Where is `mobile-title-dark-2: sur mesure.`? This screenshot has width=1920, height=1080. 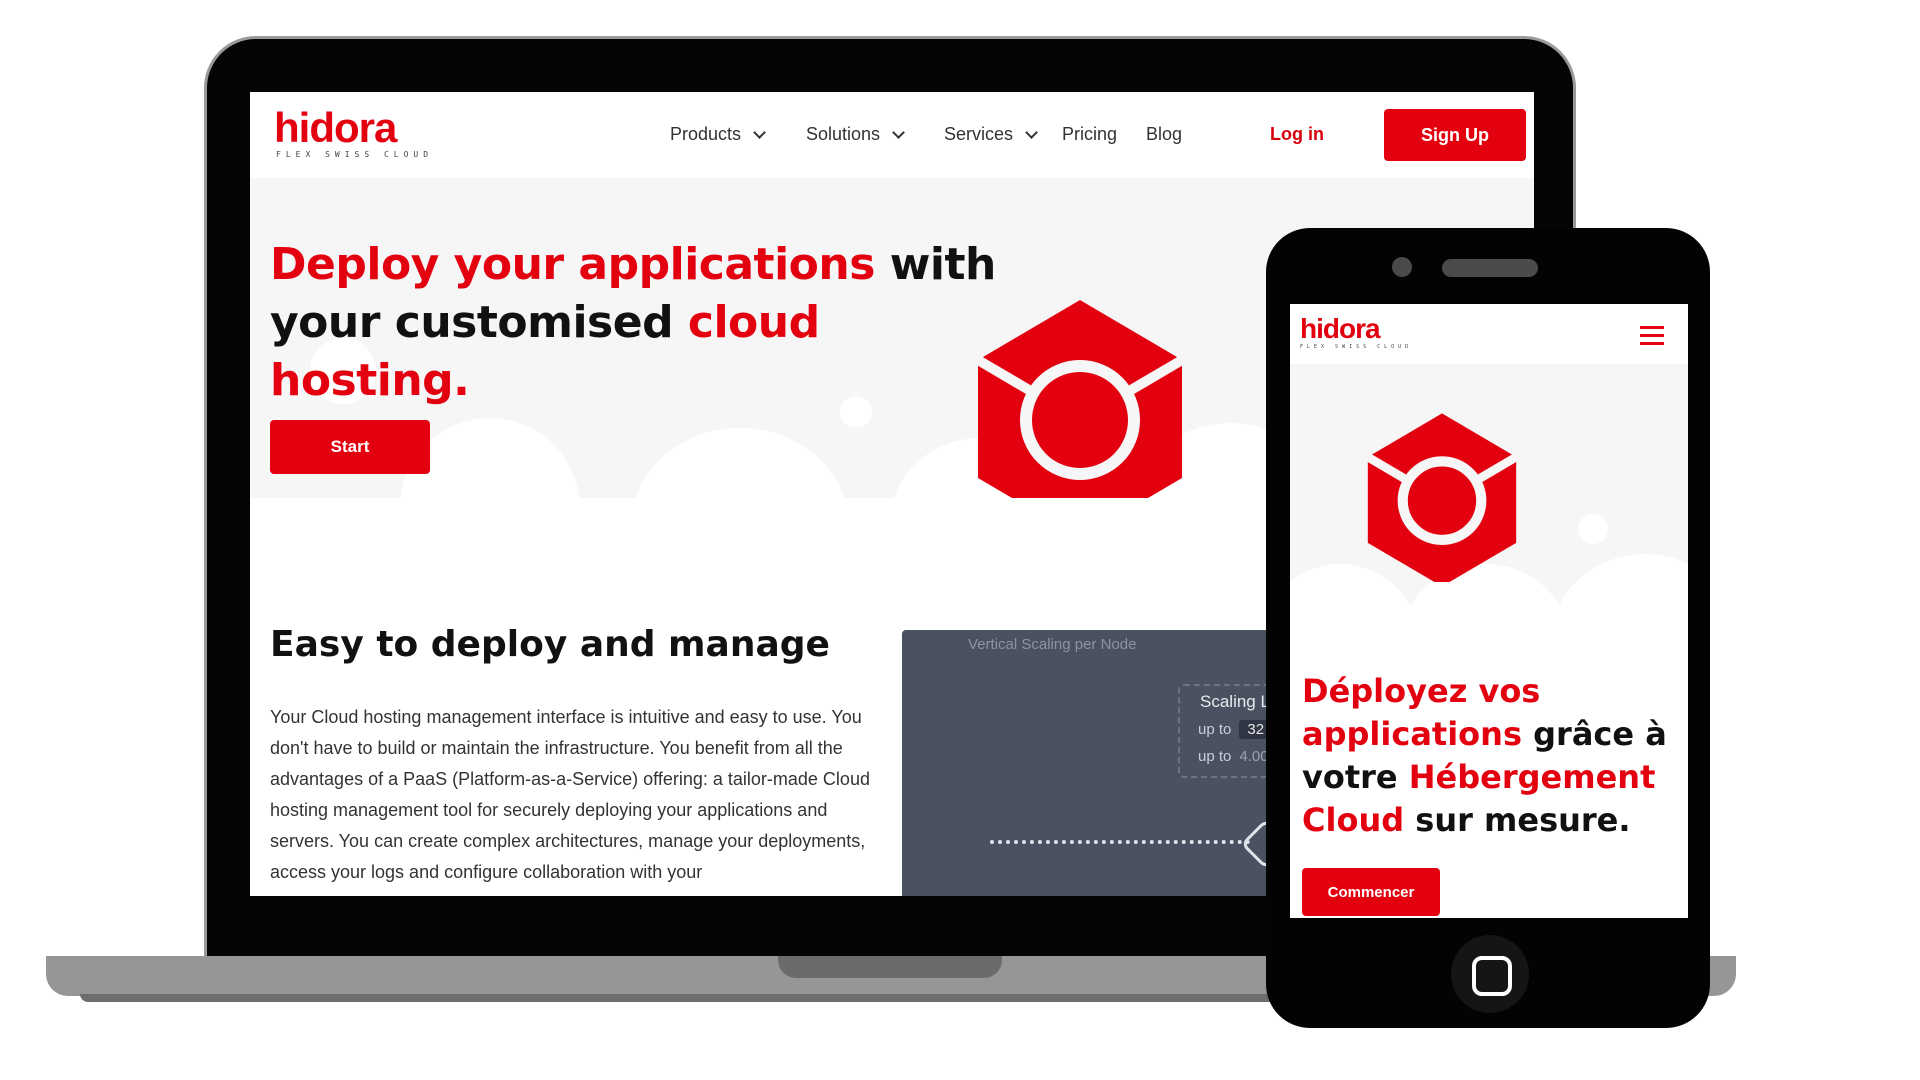 mobile-title-dark-2: sur mesure. is located at coordinates (1517, 820).